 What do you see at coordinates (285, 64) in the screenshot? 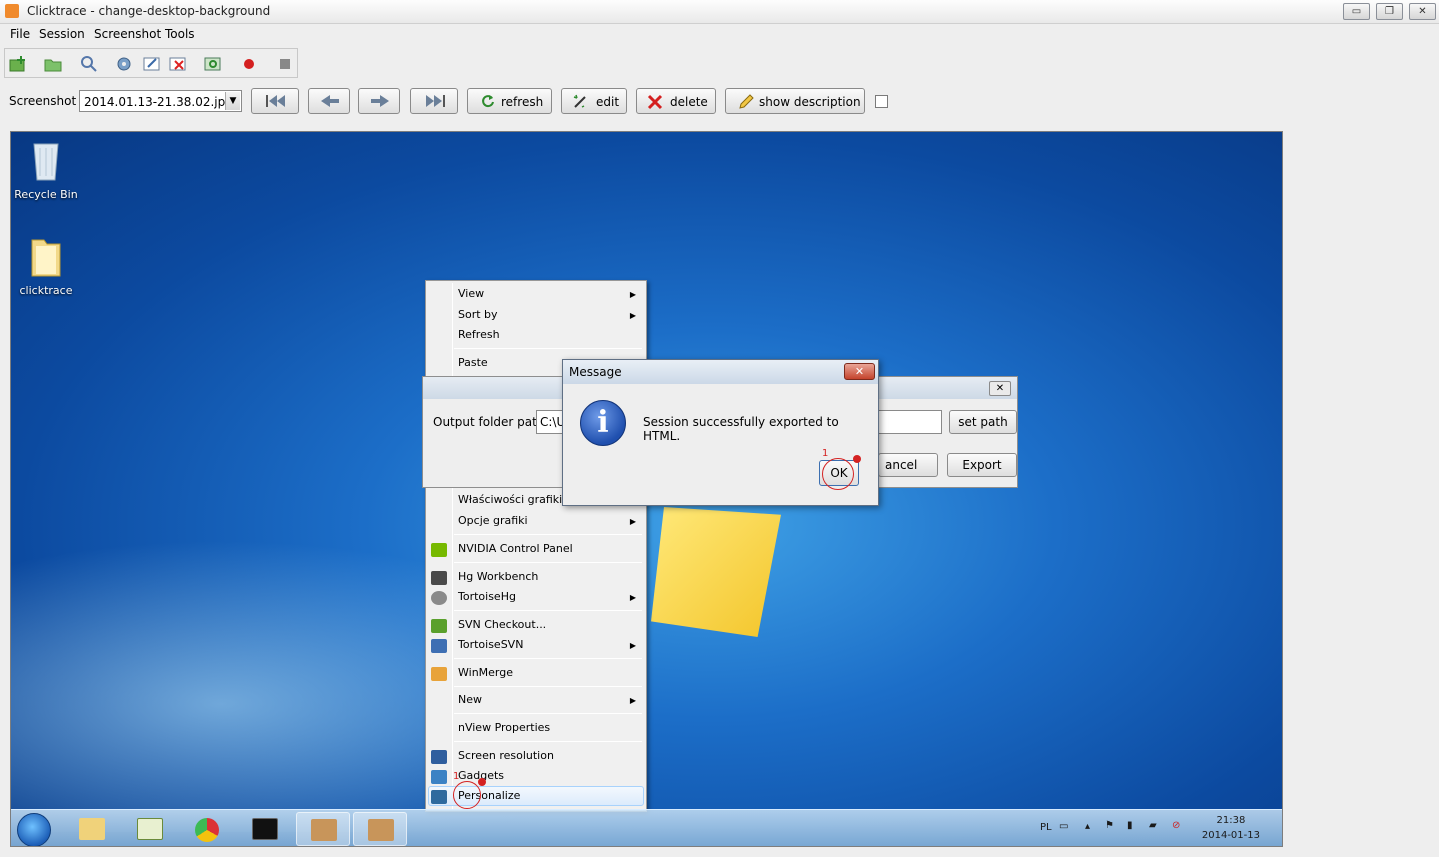
I see `stop-icon` at bounding box center [285, 64].